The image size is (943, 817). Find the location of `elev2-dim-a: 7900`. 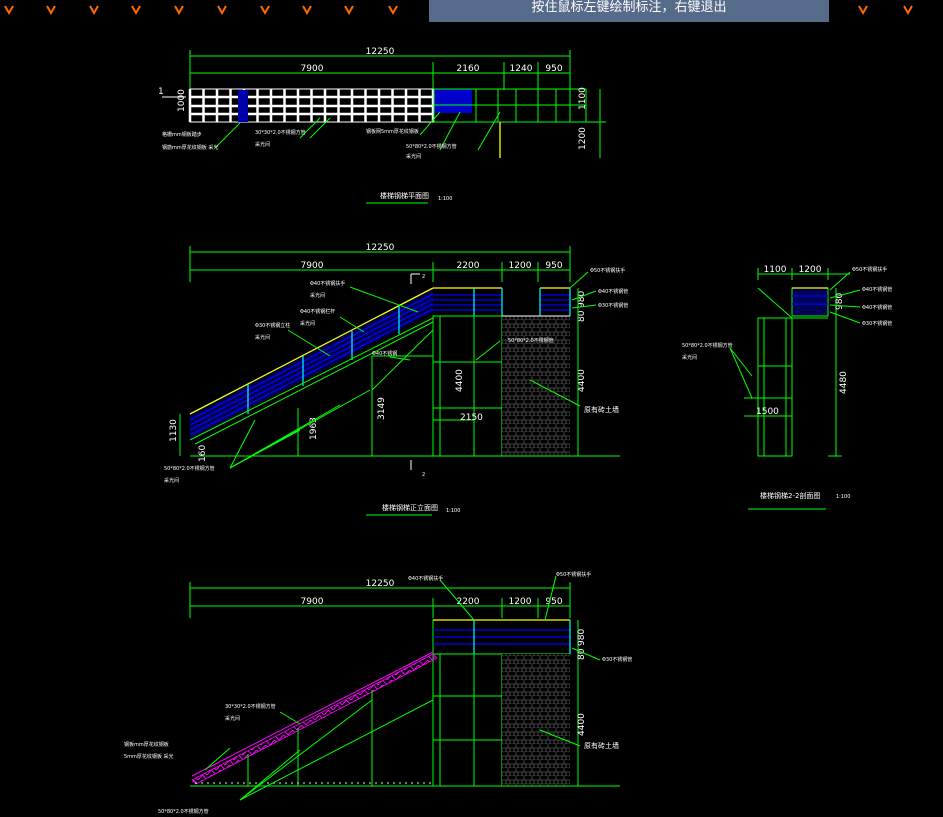

elev2-dim-a: 7900 is located at coordinates (312, 602).